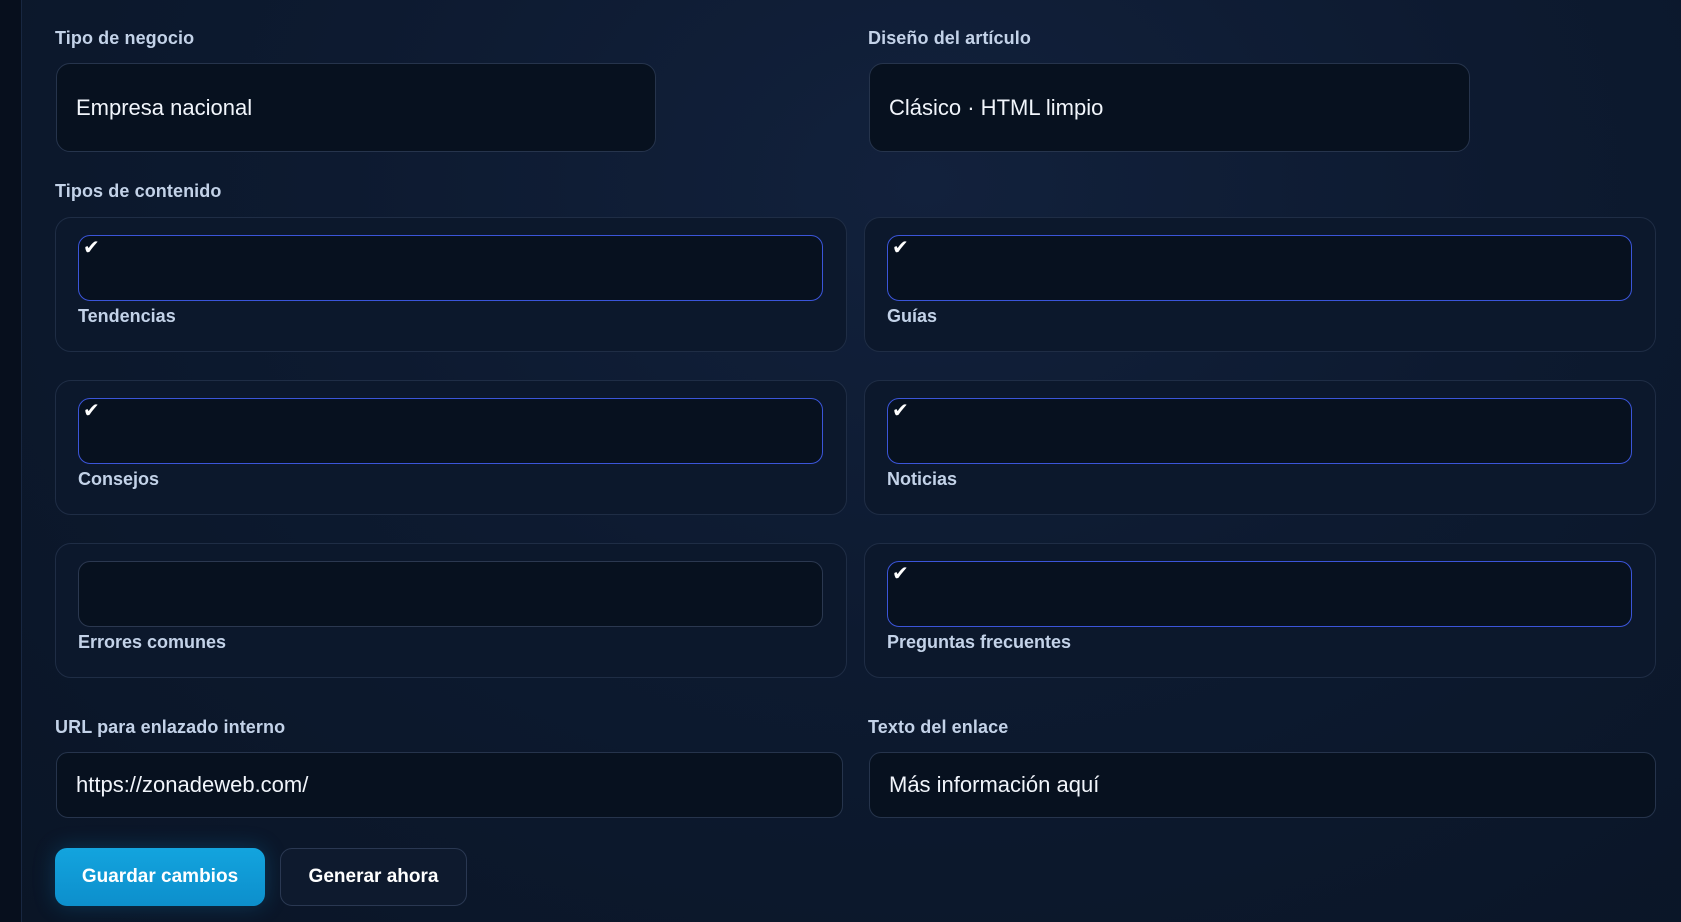  I want to click on content-type-label: Consejos, so click(119, 479).